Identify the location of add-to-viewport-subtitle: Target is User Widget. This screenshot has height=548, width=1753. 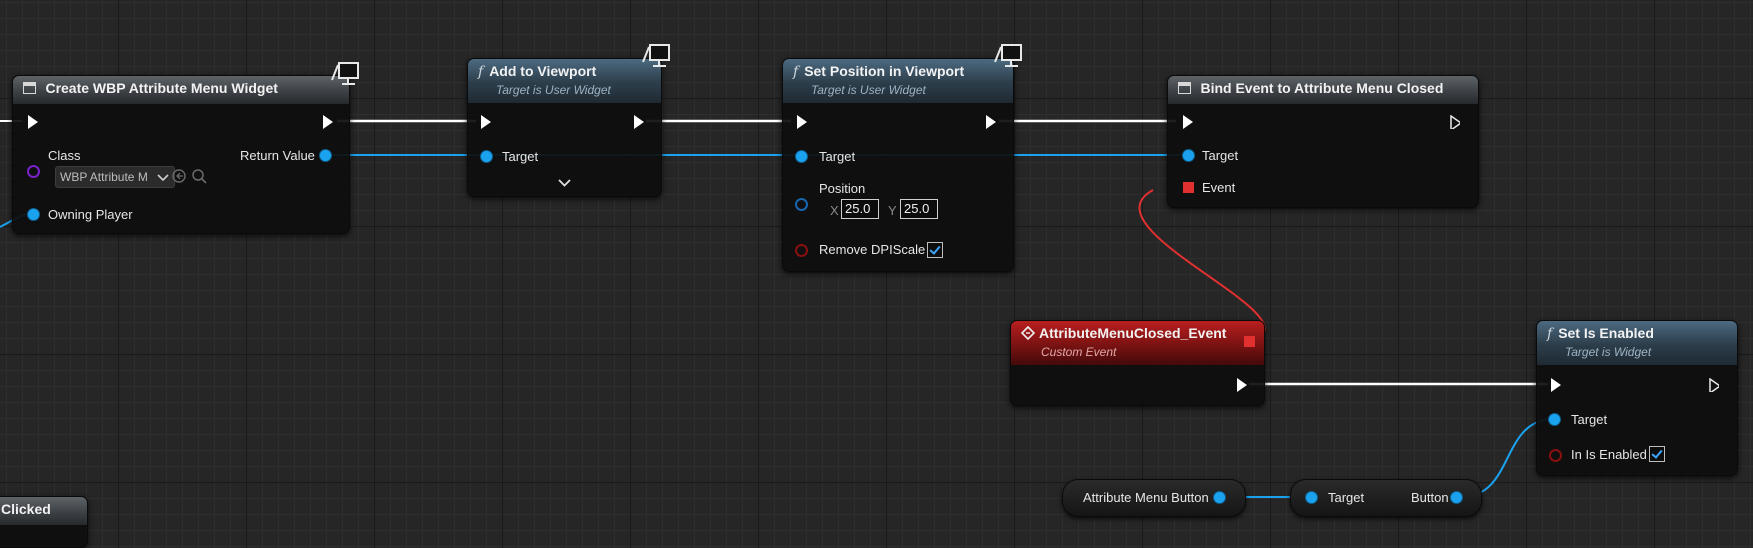
(553, 90).